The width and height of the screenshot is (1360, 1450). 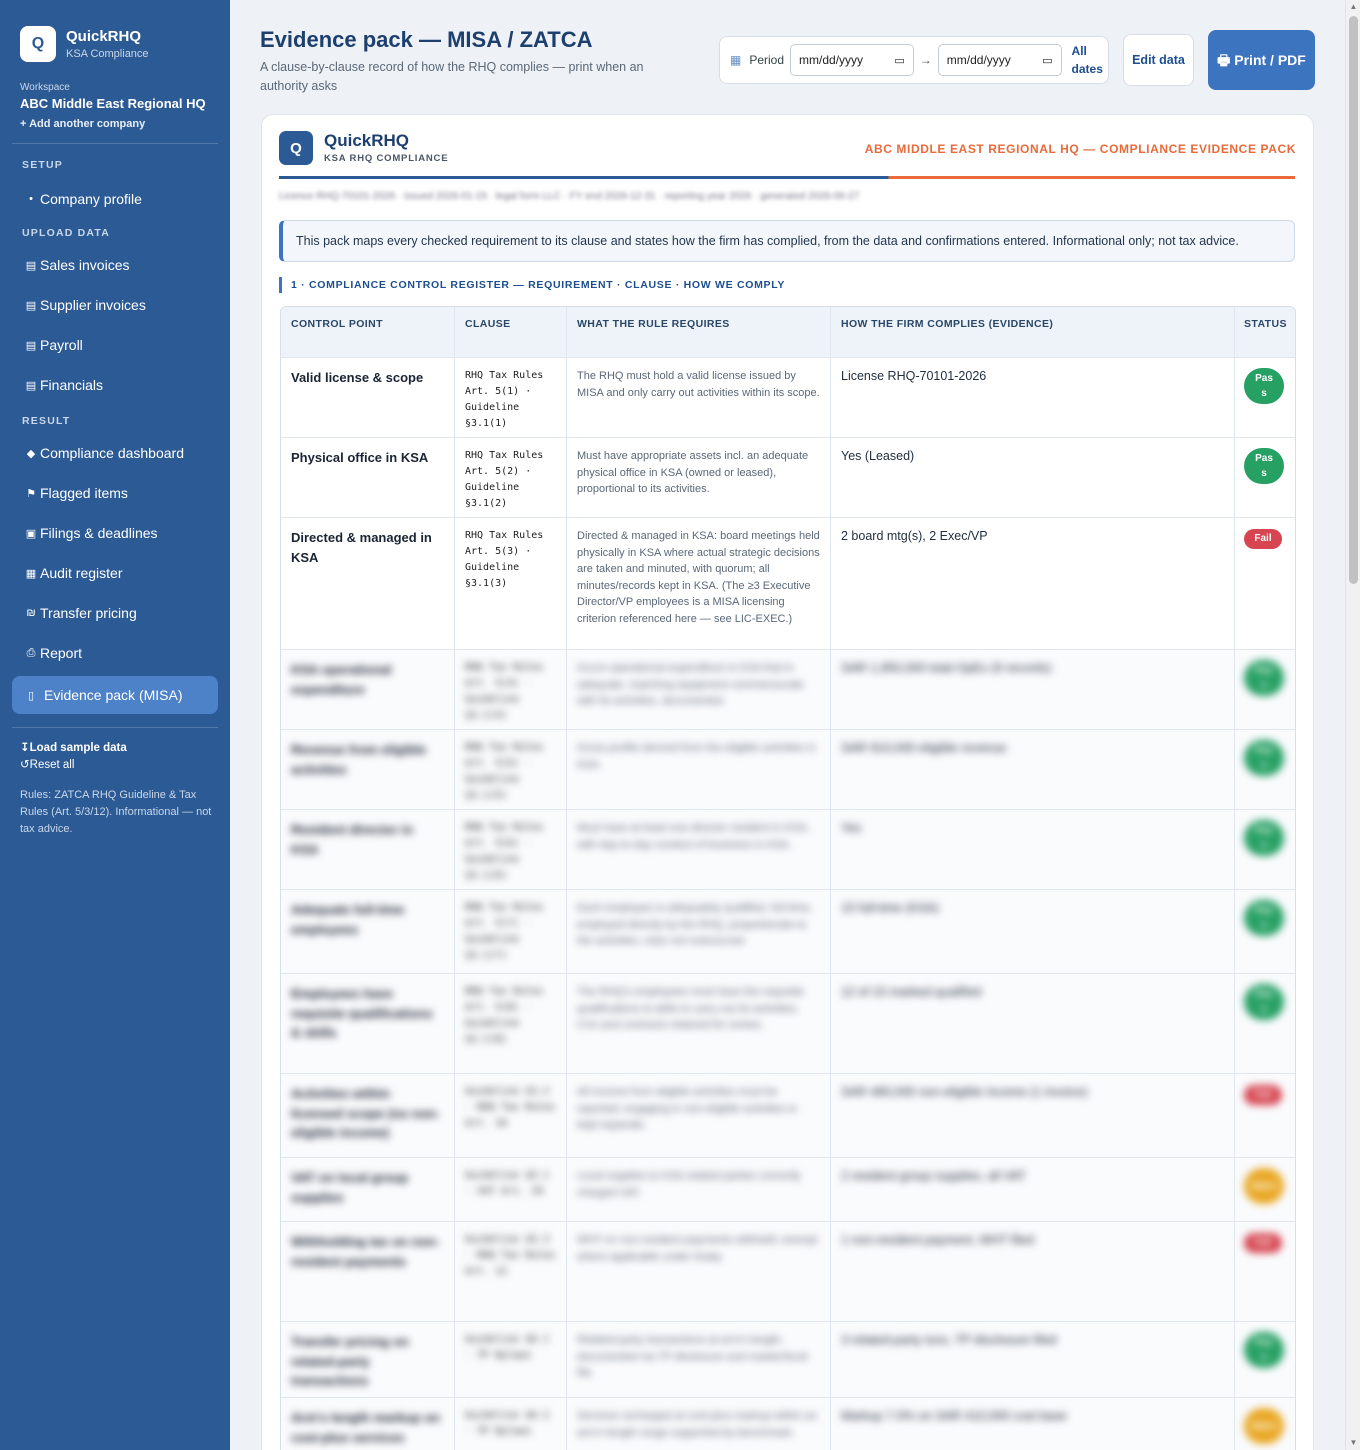 I want to click on brand: Q QuickRHQ KSA Compliance, so click(x=115, y=44).